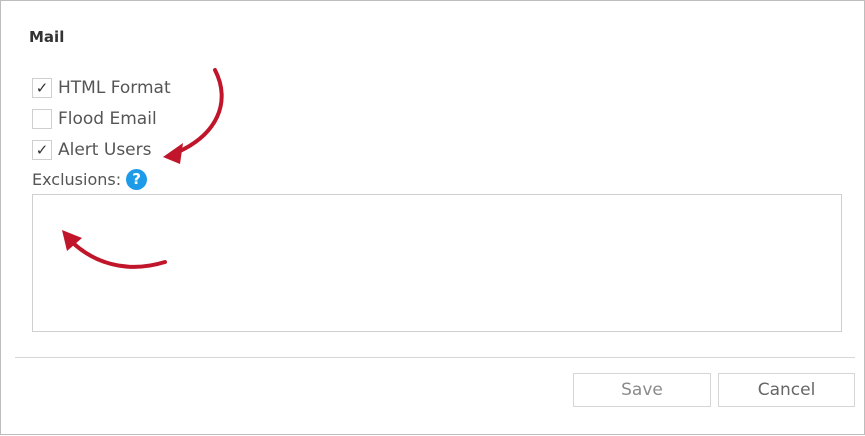 Image resolution: width=865 pixels, height=436 pixels. Describe the element at coordinates (137, 179) in the screenshot. I see `help-icon: ?` at that location.